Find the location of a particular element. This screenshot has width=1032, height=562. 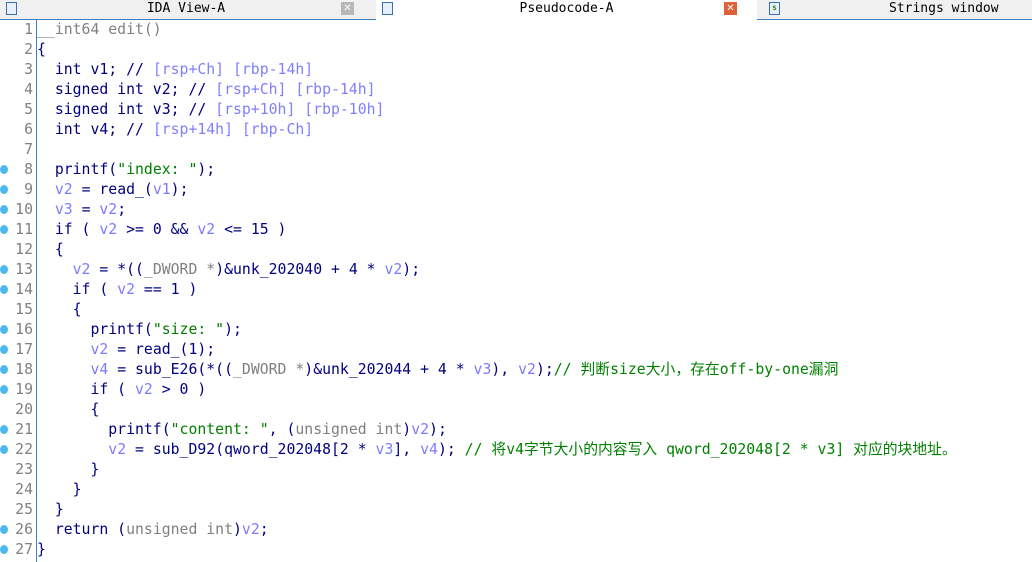

line-number: 23 is located at coordinates (24, 469).